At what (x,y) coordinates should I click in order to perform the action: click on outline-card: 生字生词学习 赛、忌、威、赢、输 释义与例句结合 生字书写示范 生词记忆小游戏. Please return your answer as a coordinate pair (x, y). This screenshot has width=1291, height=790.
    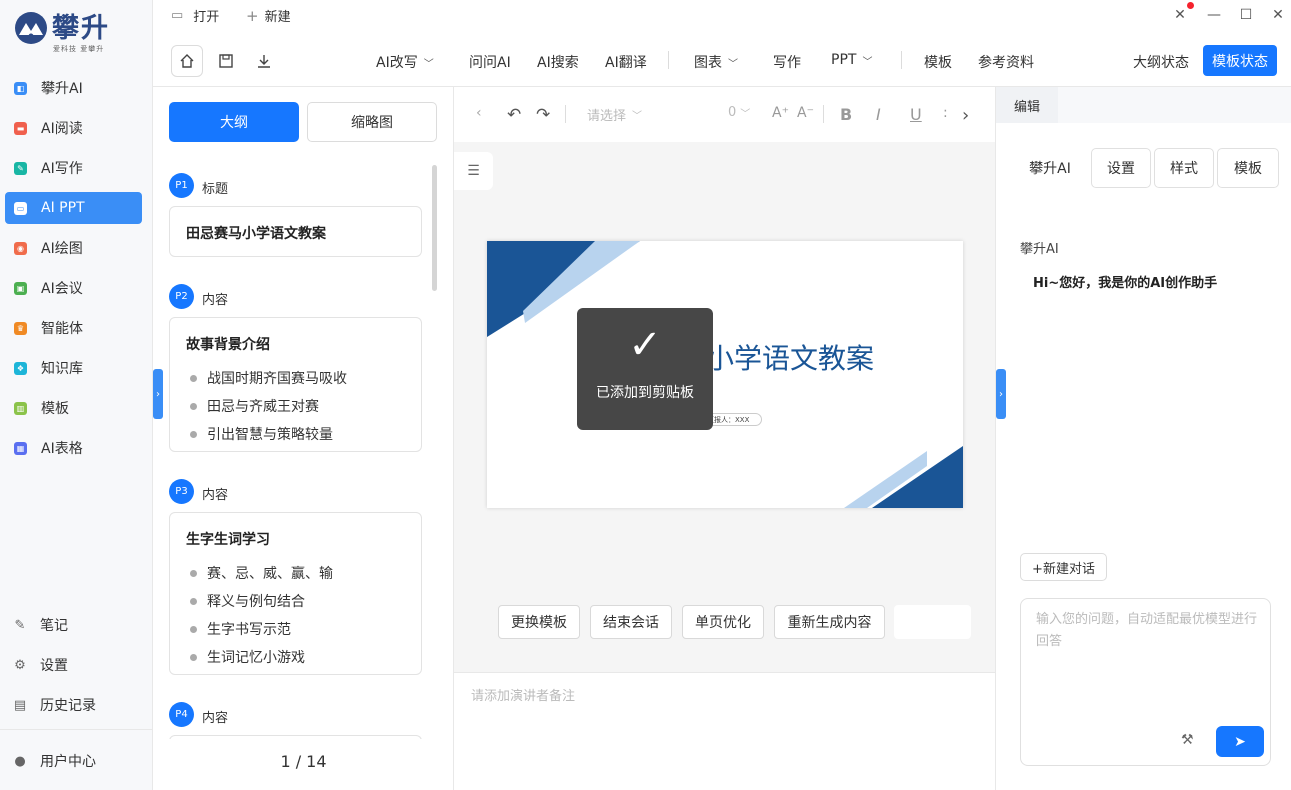
    Looking at the image, I should click on (295, 593).